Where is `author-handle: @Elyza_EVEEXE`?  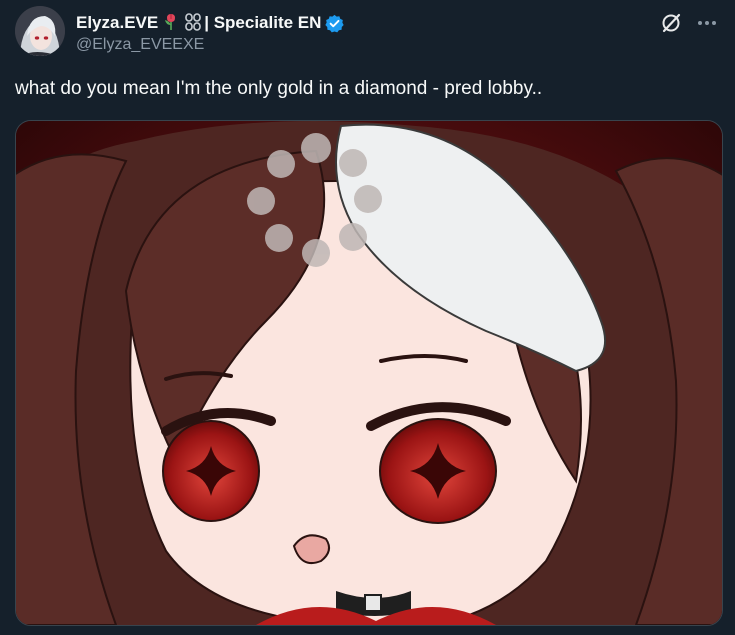 author-handle: @Elyza_EVEEXE is located at coordinates (140, 45).